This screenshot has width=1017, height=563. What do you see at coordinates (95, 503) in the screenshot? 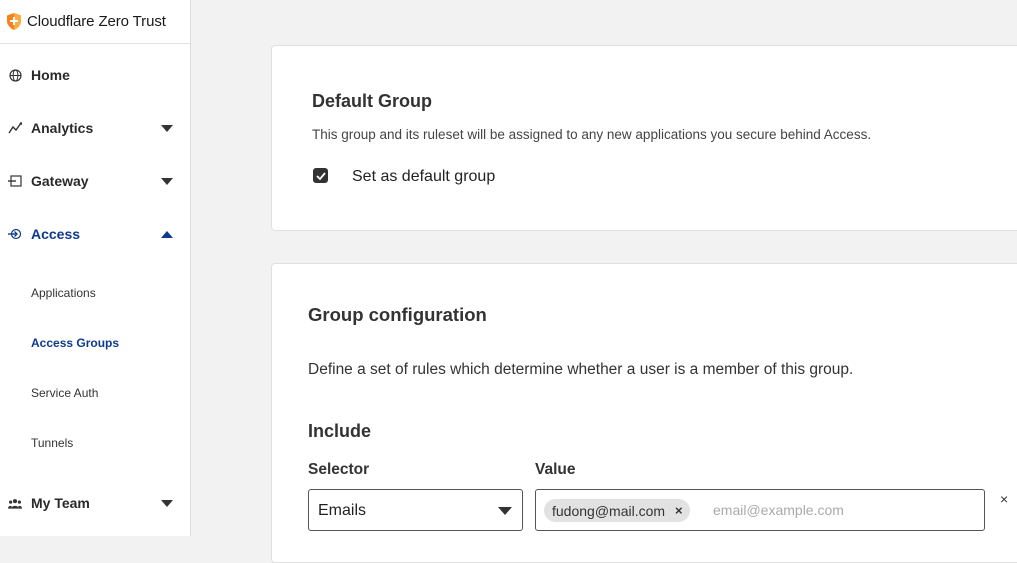
I see `sidebar-item-my-team: My Team` at bounding box center [95, 503].